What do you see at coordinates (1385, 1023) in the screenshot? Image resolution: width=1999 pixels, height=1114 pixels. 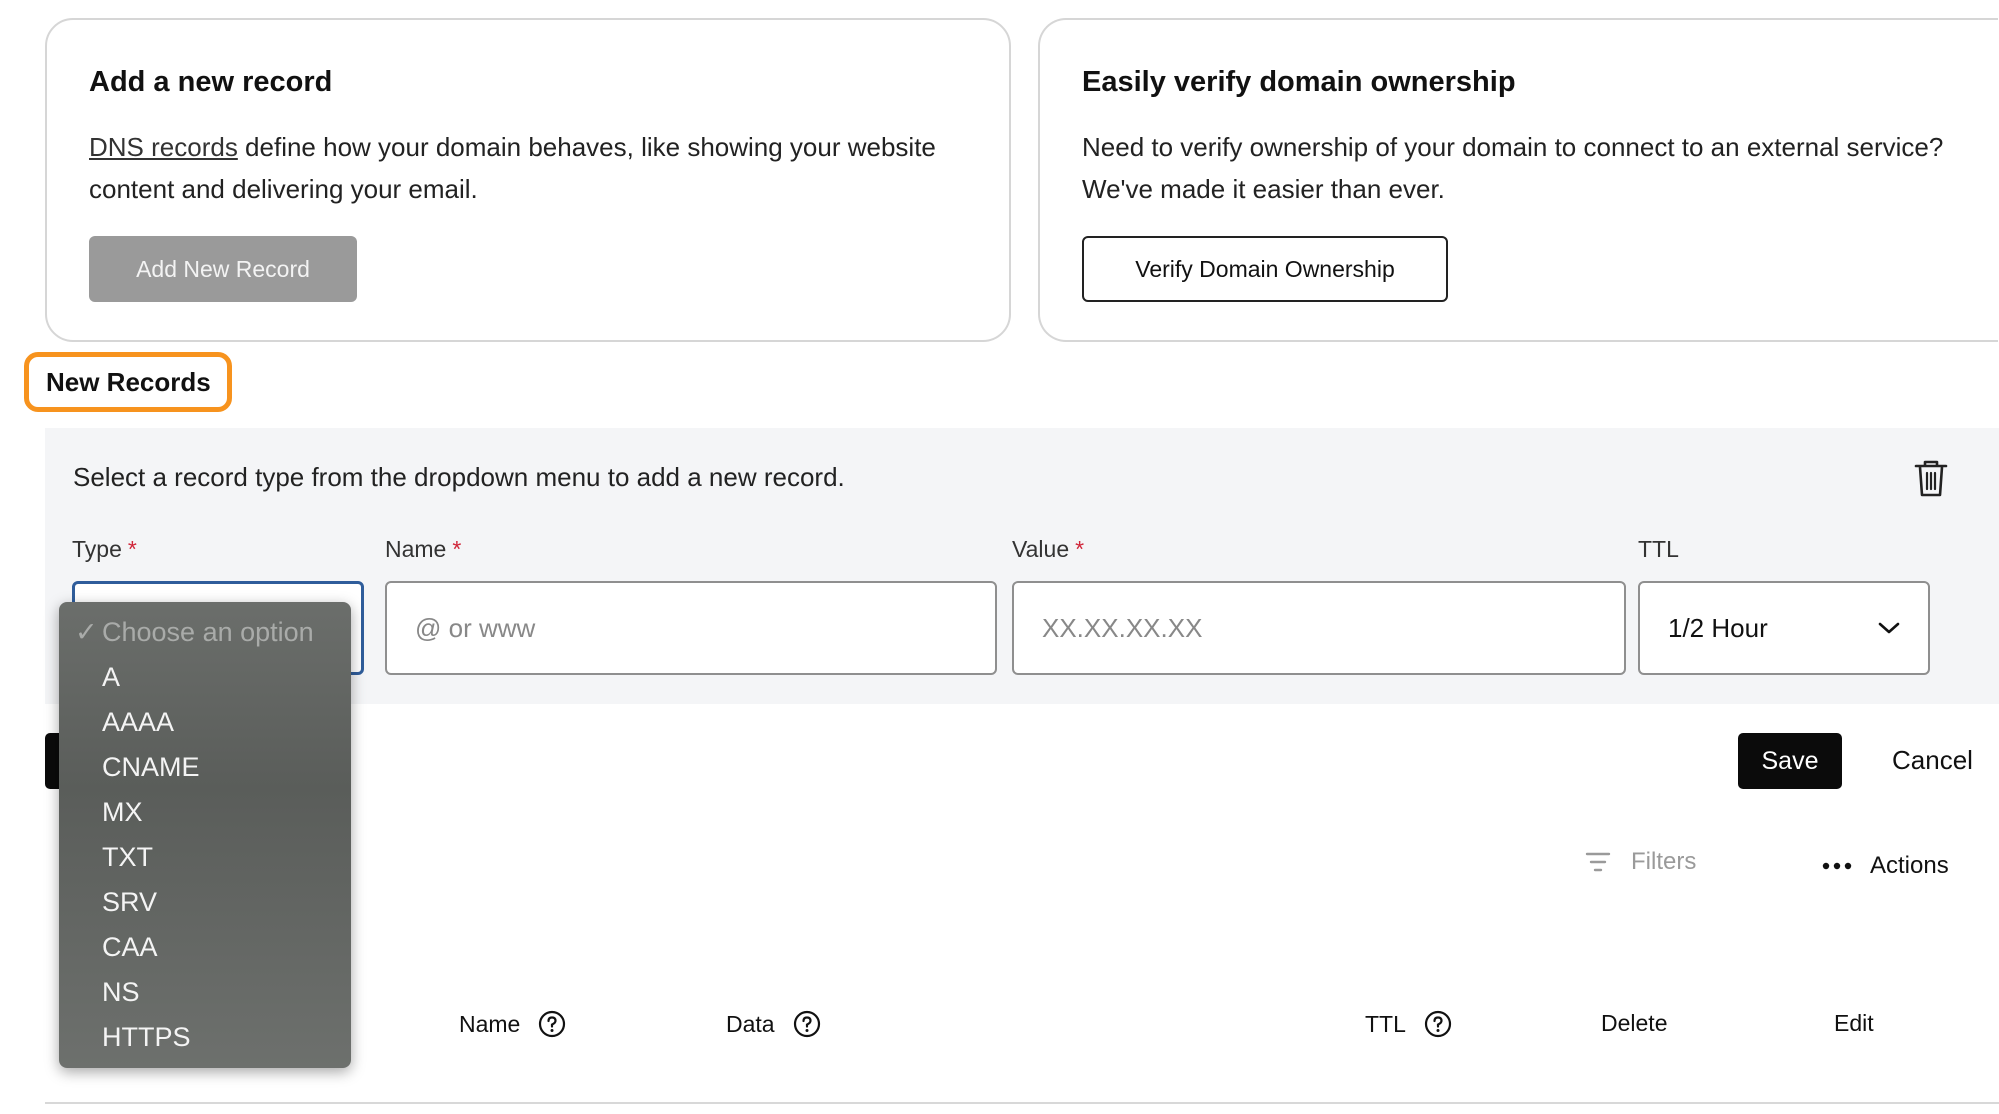 I see `column-ttl-label: TTL` at bounding box center [1385, 1023].